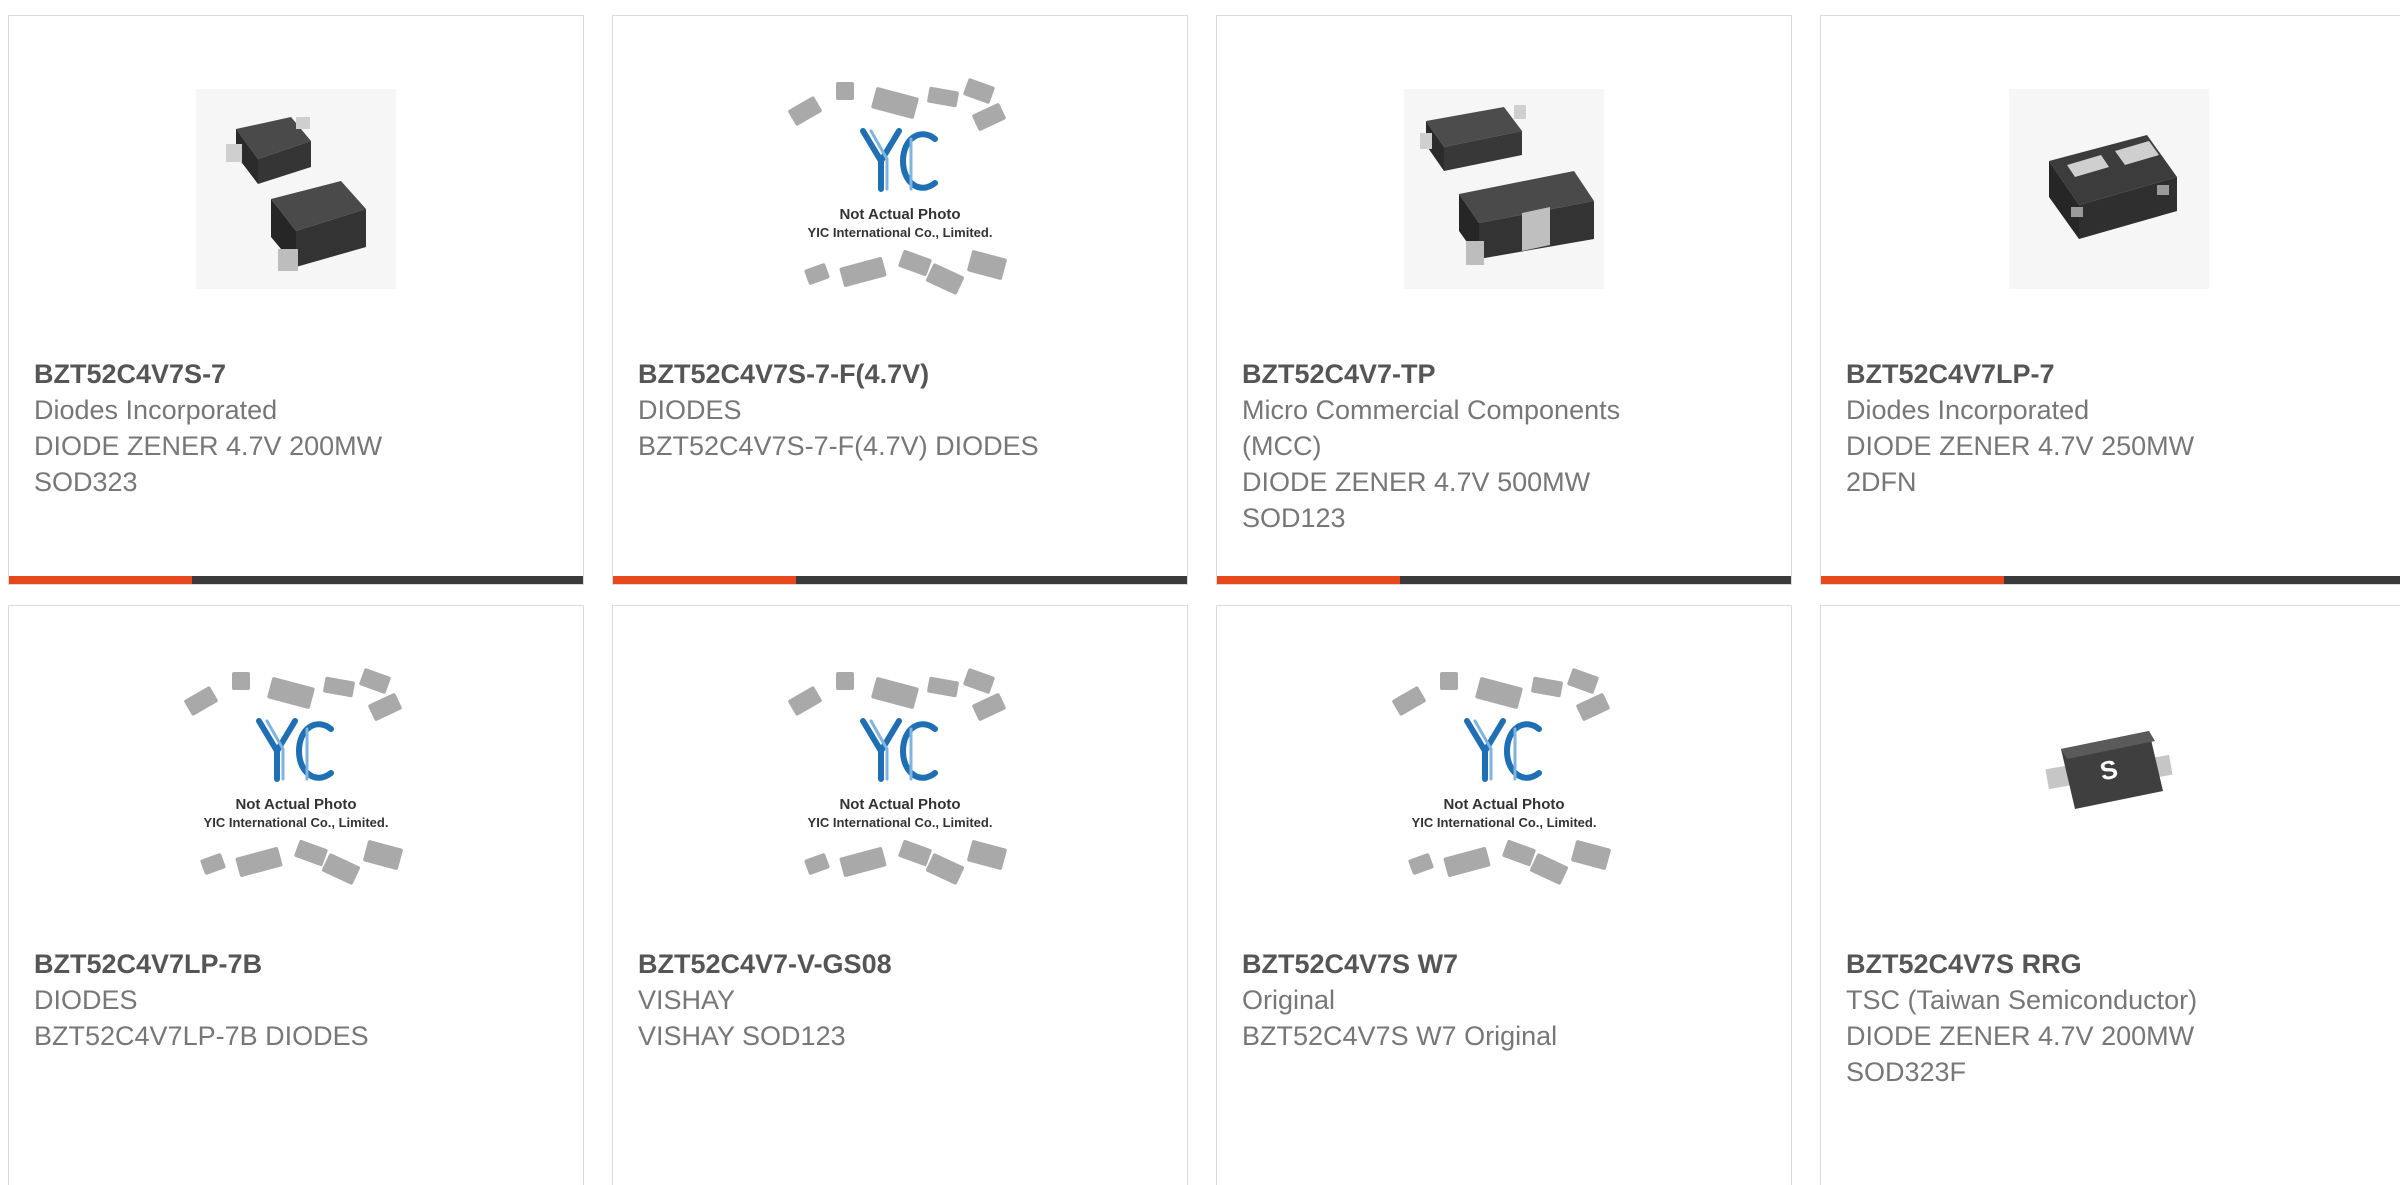  What do you see at coordinates (1506, 374) in the screenshot?
I see `product-part-number: BZT52C4V7-TP` at bounding box center [1506, 374].